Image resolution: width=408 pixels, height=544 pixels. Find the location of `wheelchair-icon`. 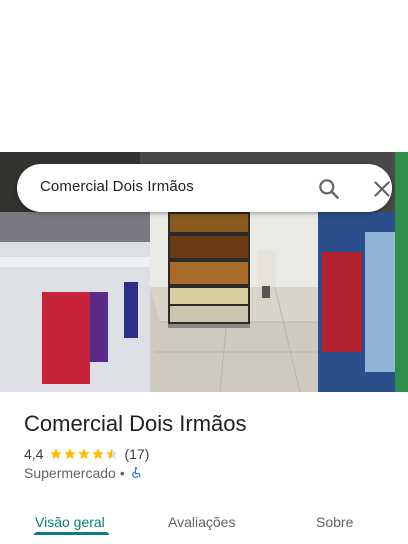

wheelchair-icon is located at coordinates (136, 473).